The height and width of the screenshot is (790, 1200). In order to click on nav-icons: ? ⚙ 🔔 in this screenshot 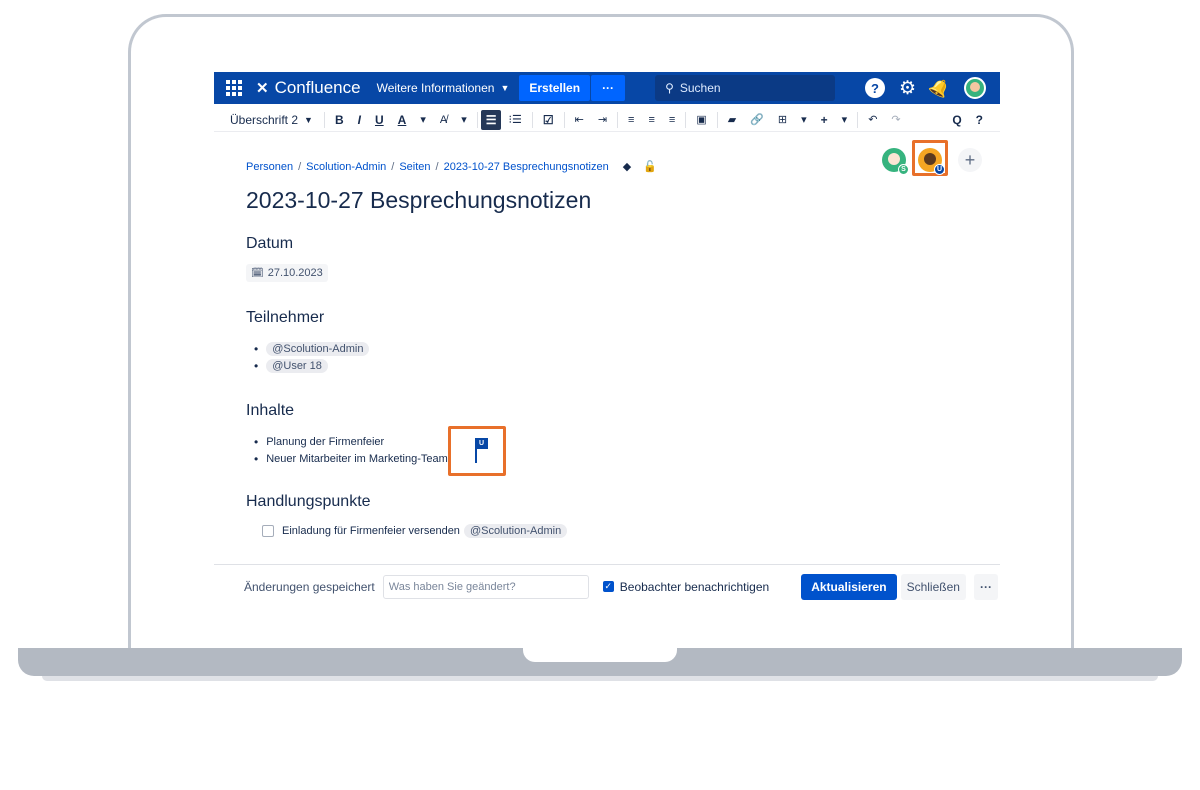, I will do `click(925, 87)`.